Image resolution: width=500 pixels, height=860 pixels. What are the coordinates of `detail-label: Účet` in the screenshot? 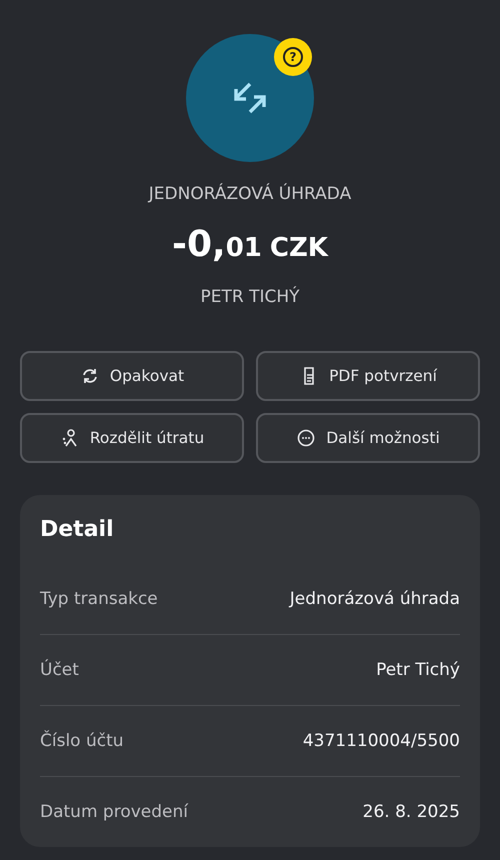 It's located at (59, 670).